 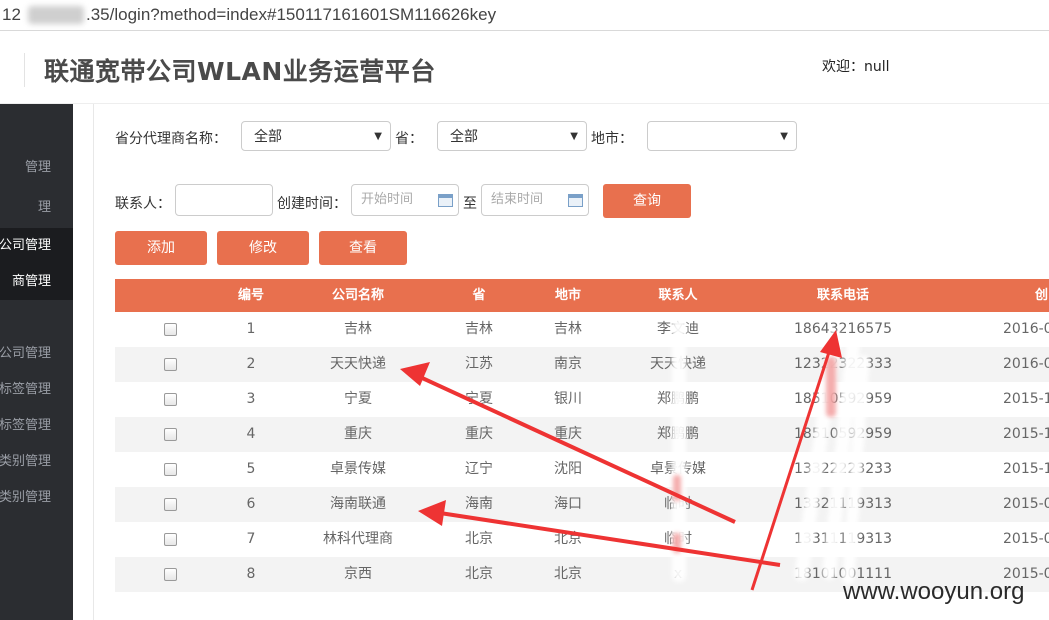 I want to click on contact-input, so click(x=224, y=200).